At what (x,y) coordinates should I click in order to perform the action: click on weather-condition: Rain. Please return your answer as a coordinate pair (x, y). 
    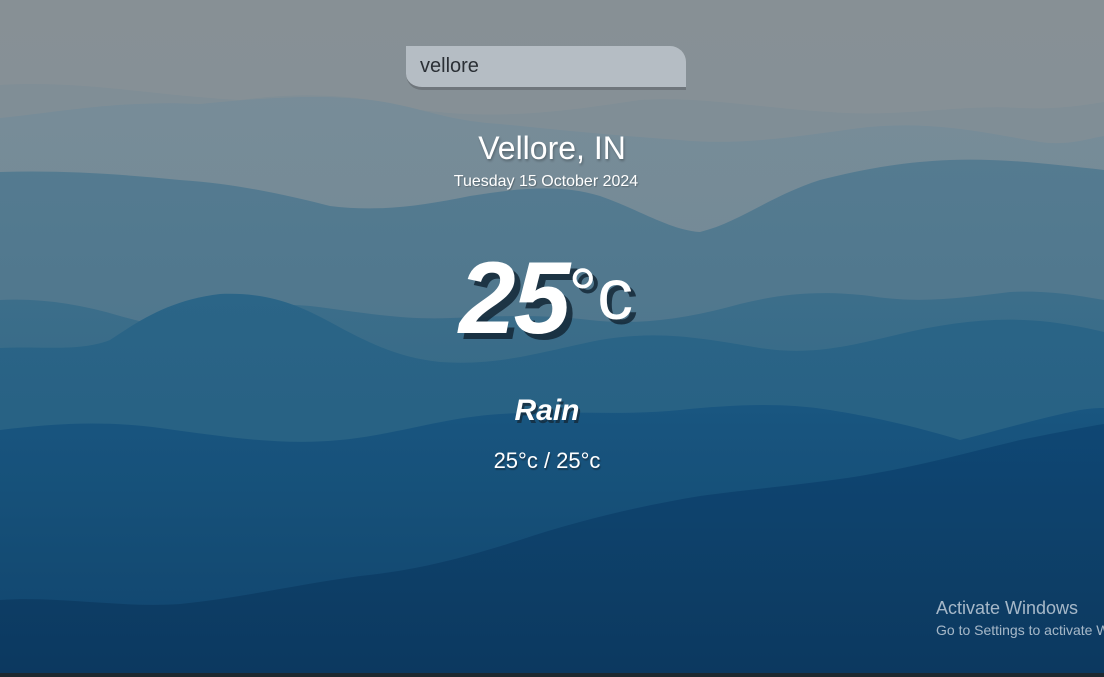
    Looking at the image, I should click on (547, 410).